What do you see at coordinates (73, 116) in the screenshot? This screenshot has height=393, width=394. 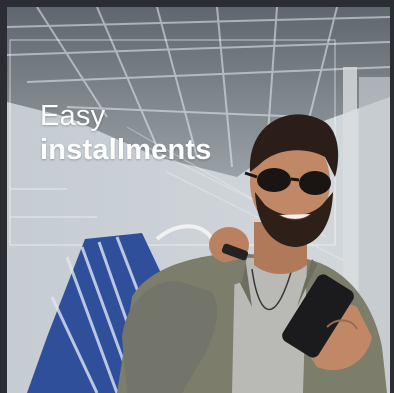 I see `headline-line-1: Easy` at bounding box center [73, 116].